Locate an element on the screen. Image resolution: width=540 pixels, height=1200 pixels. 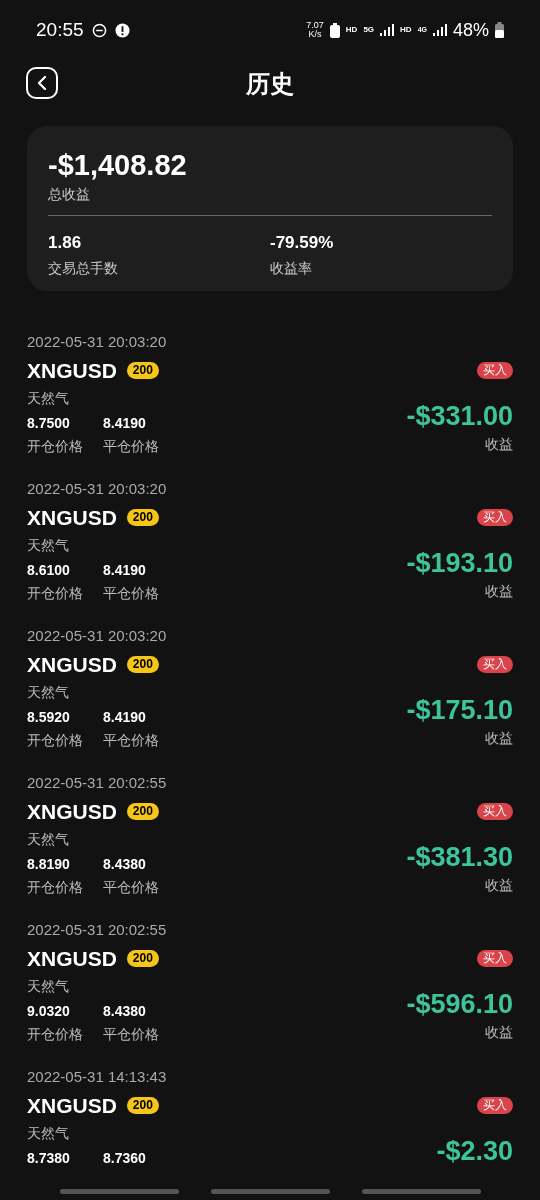
stat-value: -79.59% is located at coordinates (302, 243).